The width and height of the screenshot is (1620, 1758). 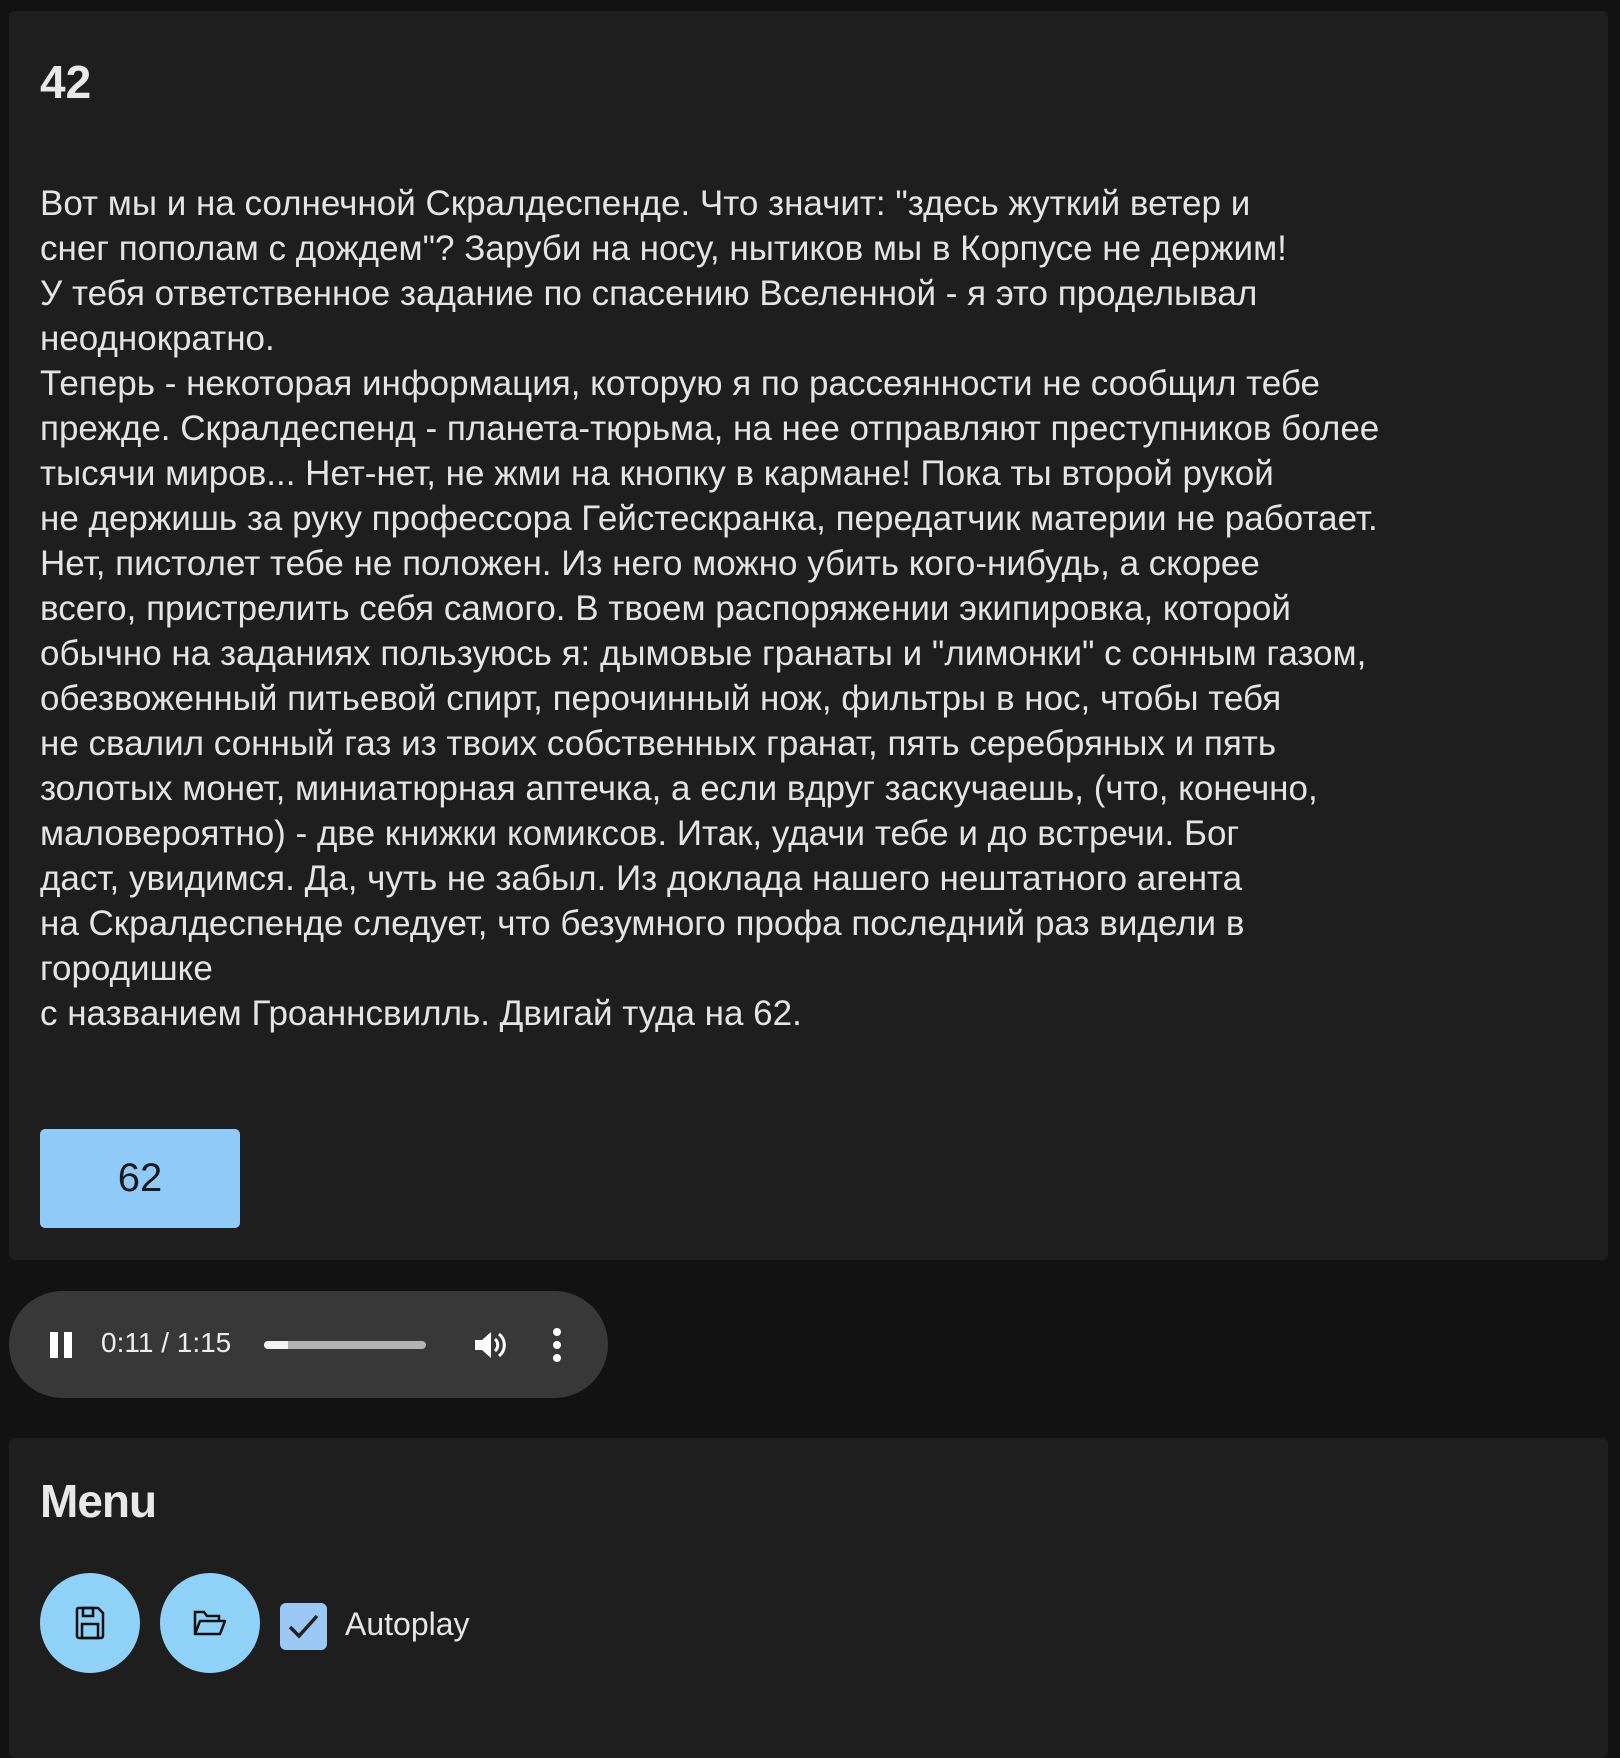 I want to click on choice-button-62: 62, so click(x=140, y=1178).